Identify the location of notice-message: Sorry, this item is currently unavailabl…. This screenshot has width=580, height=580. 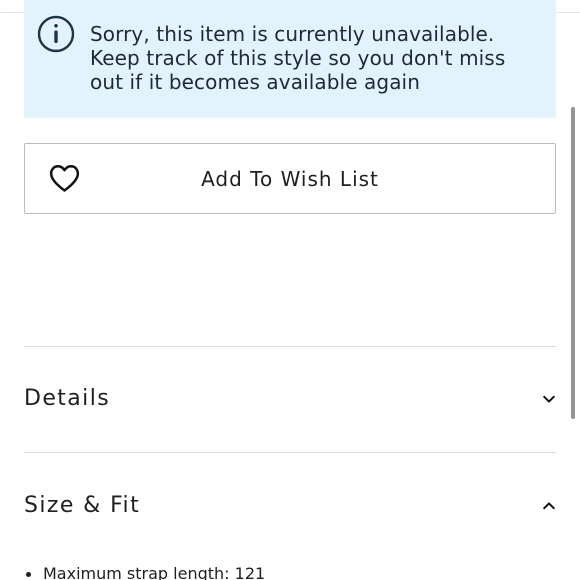
(298, 58).